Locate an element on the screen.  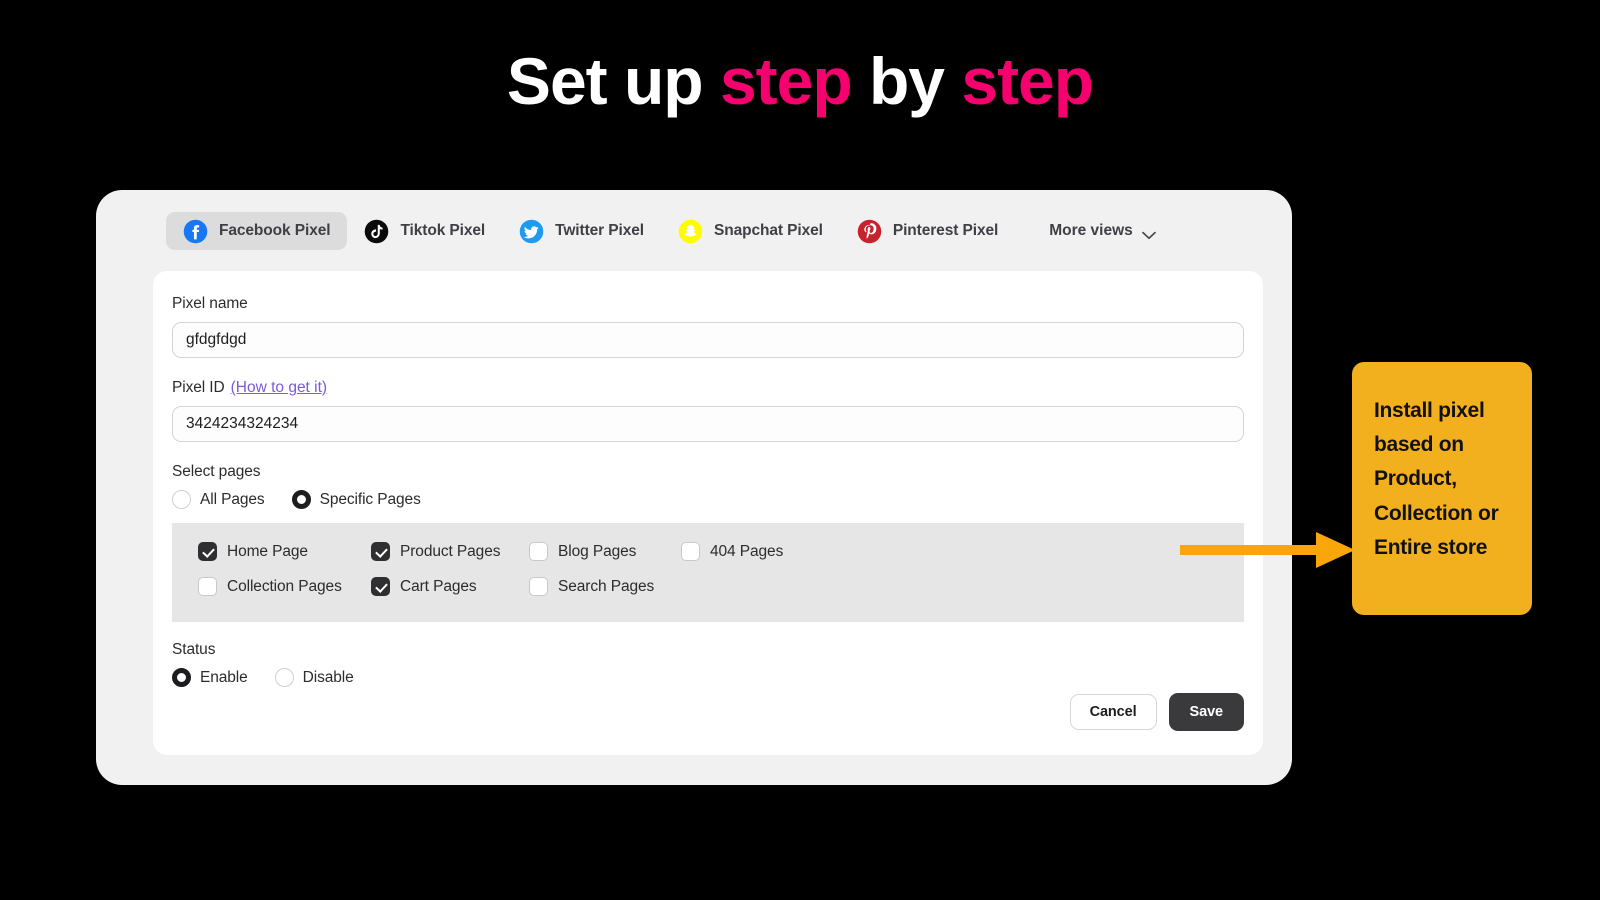
checkbox-label: Collection Pages is located at coordinates (284, 586).